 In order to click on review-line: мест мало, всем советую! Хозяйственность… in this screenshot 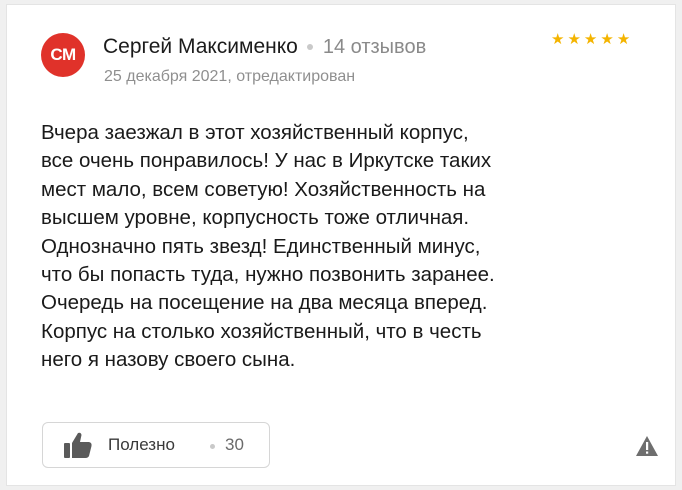, I will do `click(263, 189)`.